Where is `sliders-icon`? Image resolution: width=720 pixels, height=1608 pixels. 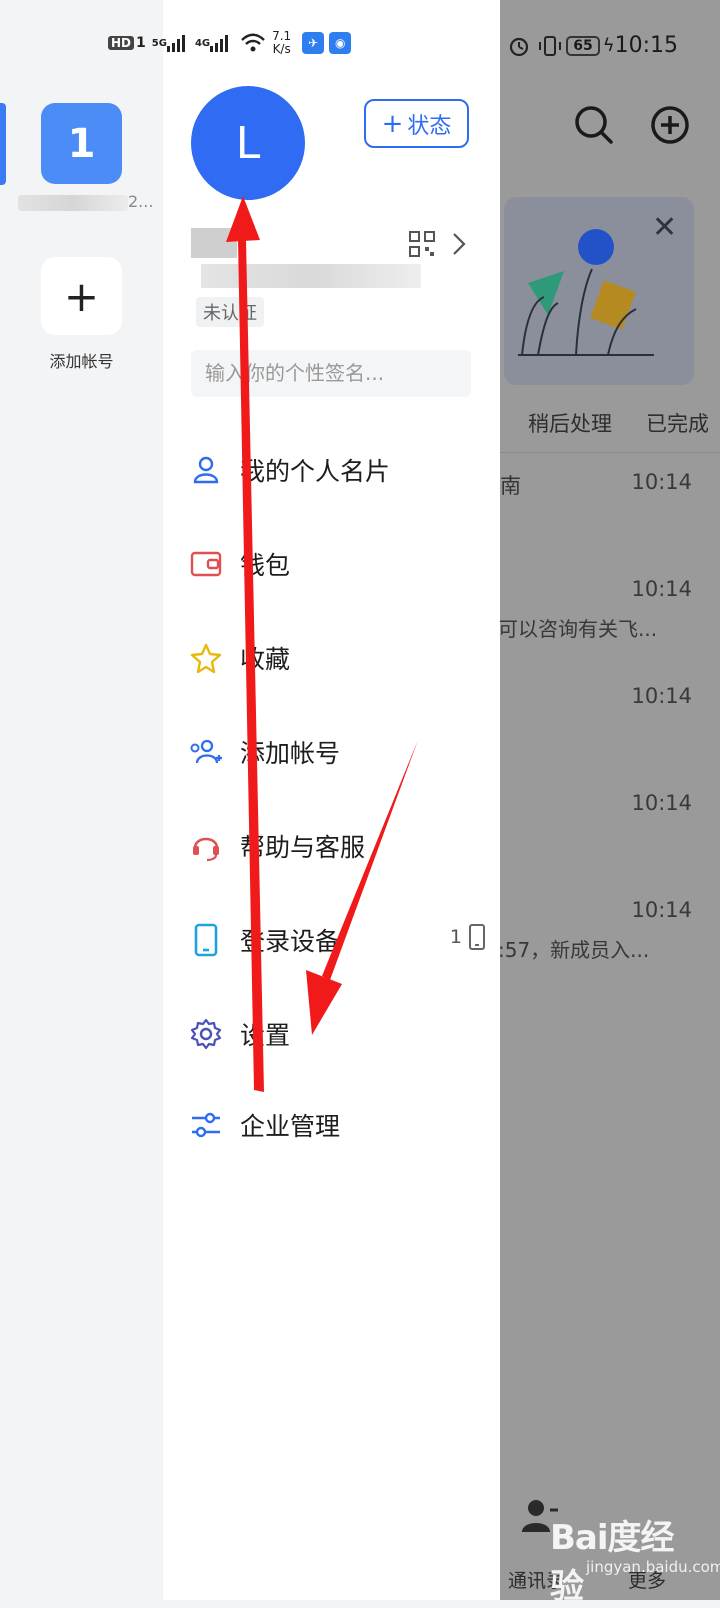 sliders-icon is located at coordinates (206, 1125).